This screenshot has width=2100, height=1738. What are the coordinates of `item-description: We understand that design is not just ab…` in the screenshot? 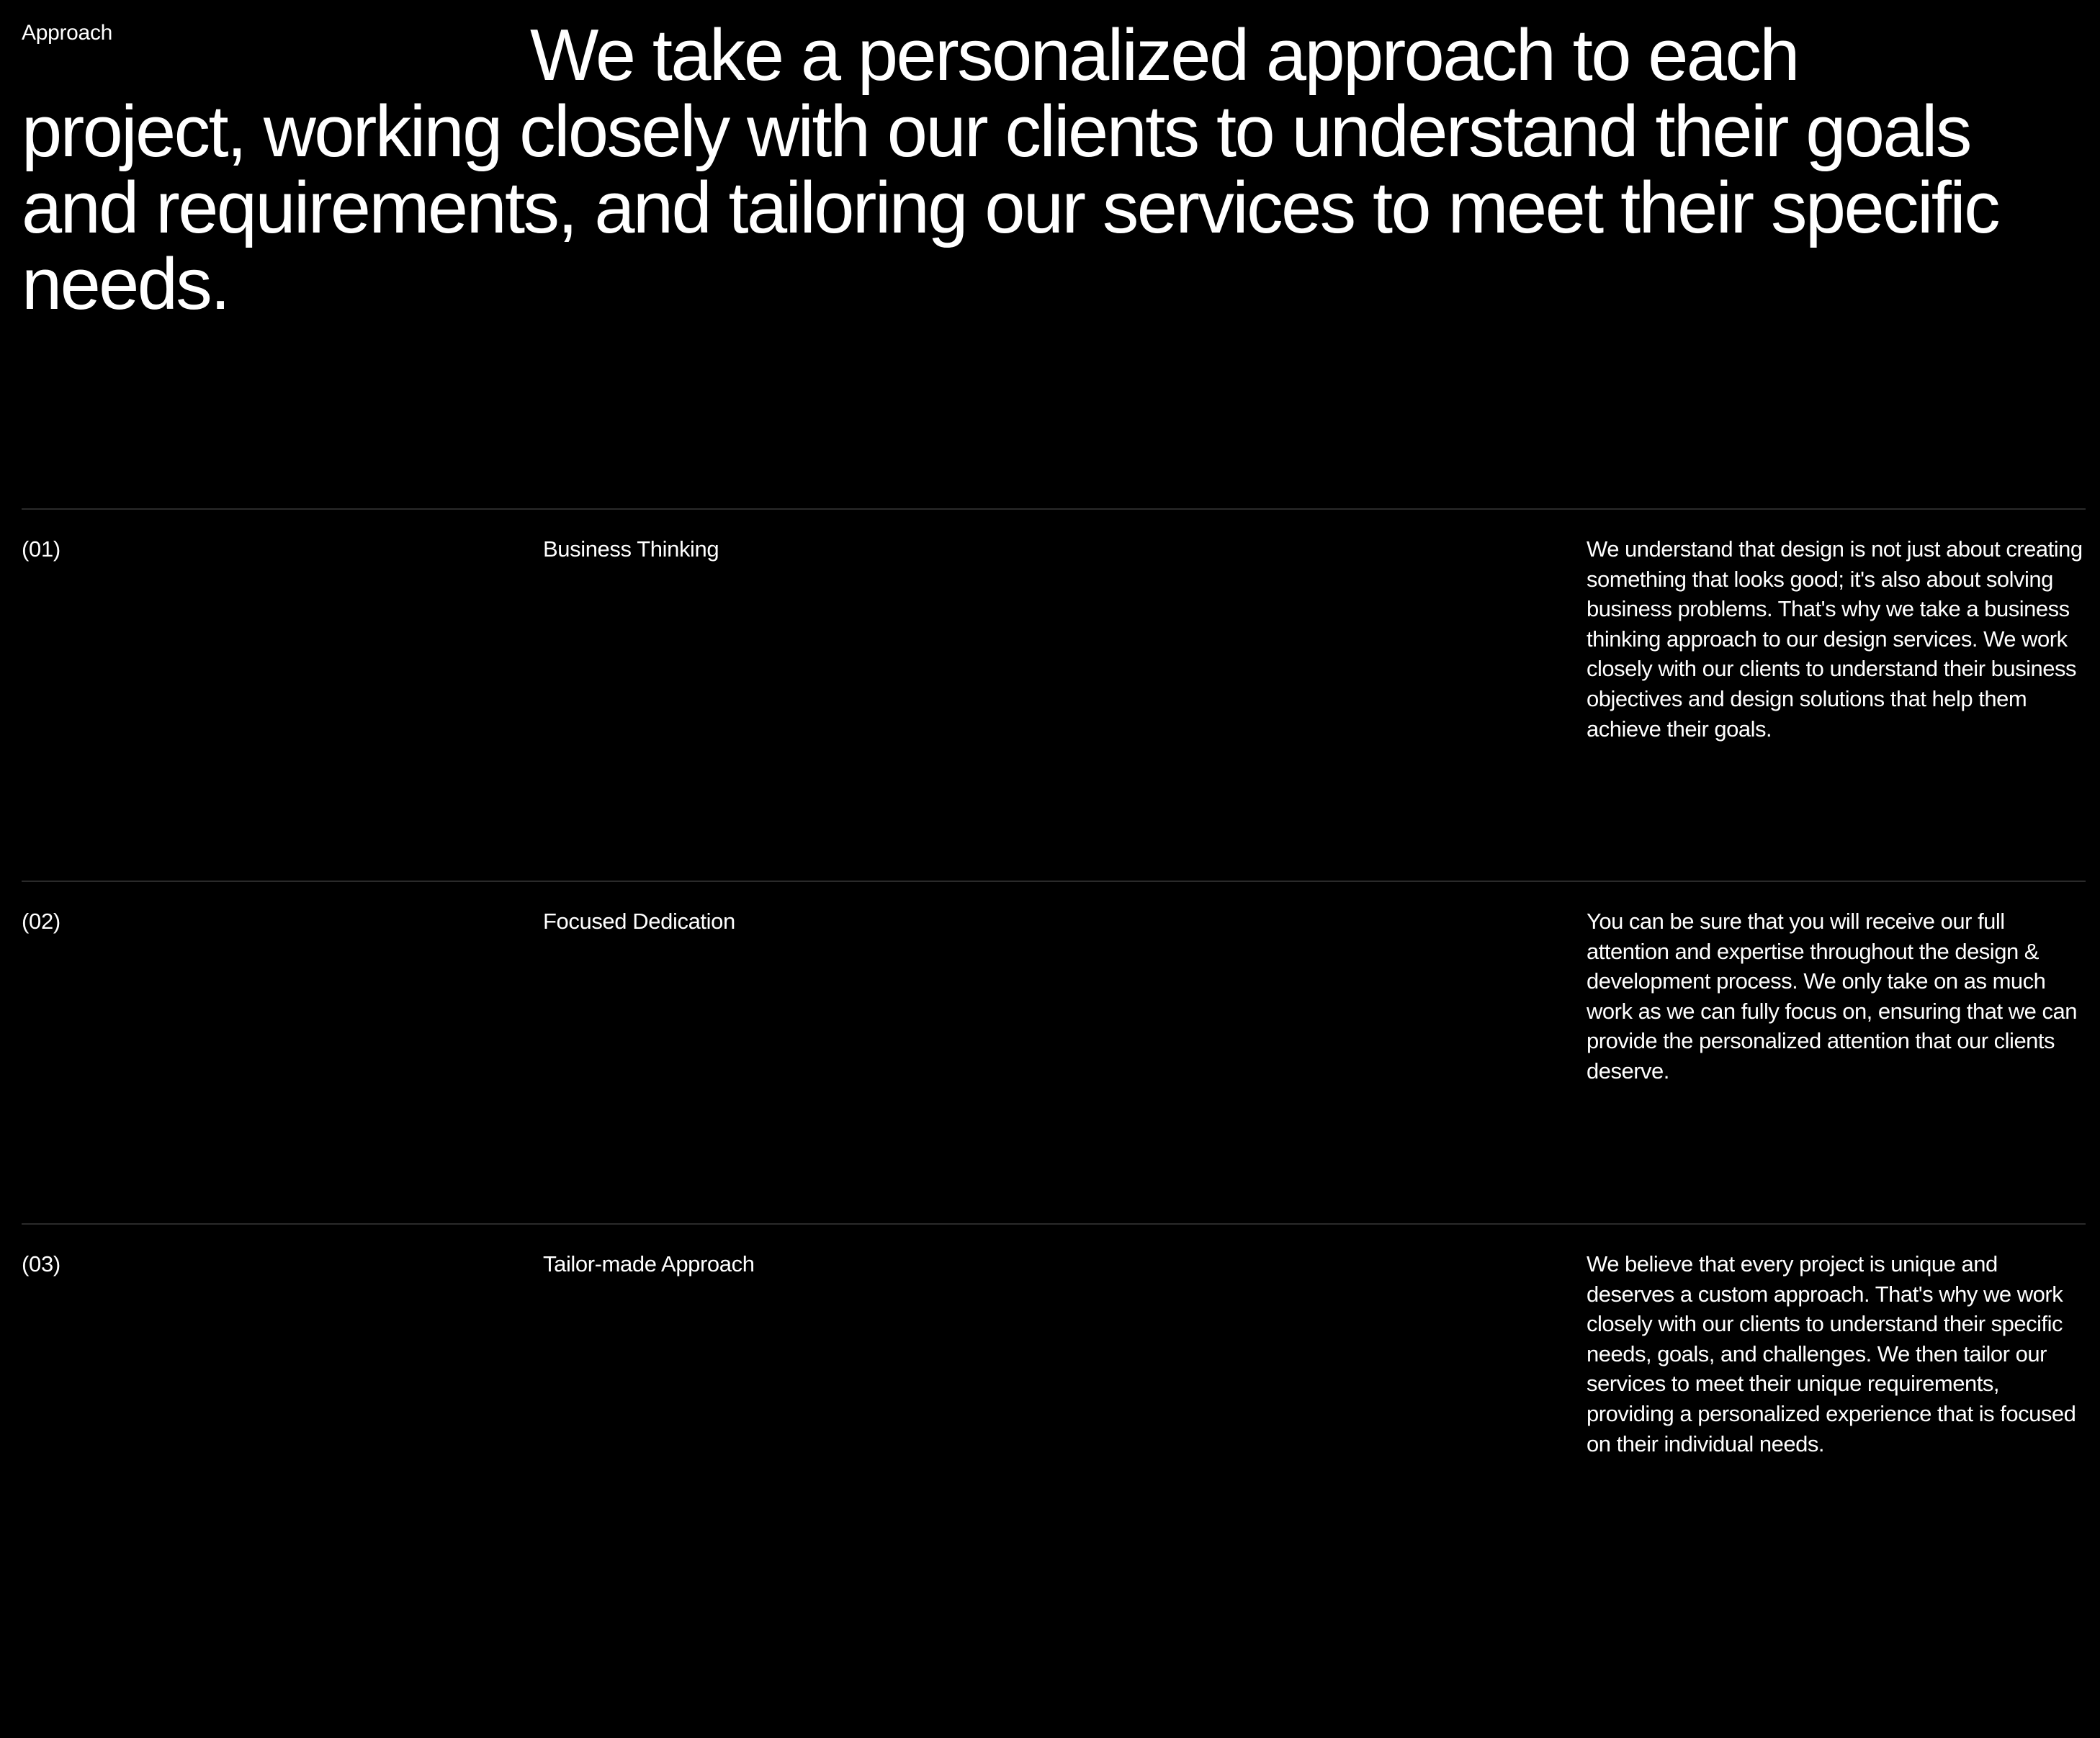 It's located at (1835, 639).